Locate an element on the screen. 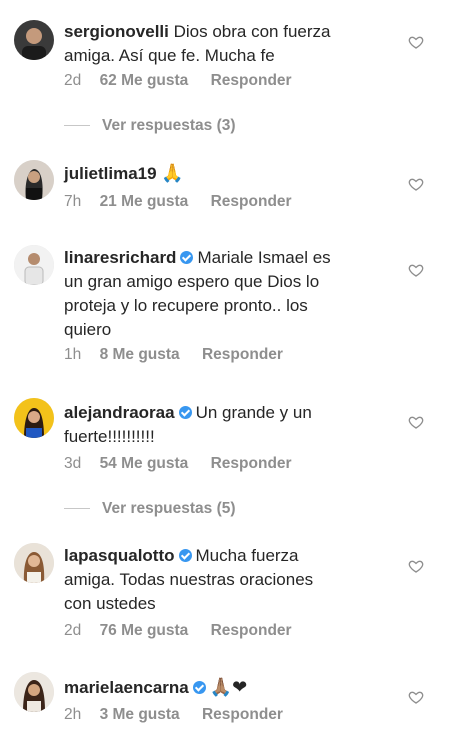 The image size is (450, 735). comment-meta: 2d 76 Me gusta Responder is located at coordinates (178, 631).